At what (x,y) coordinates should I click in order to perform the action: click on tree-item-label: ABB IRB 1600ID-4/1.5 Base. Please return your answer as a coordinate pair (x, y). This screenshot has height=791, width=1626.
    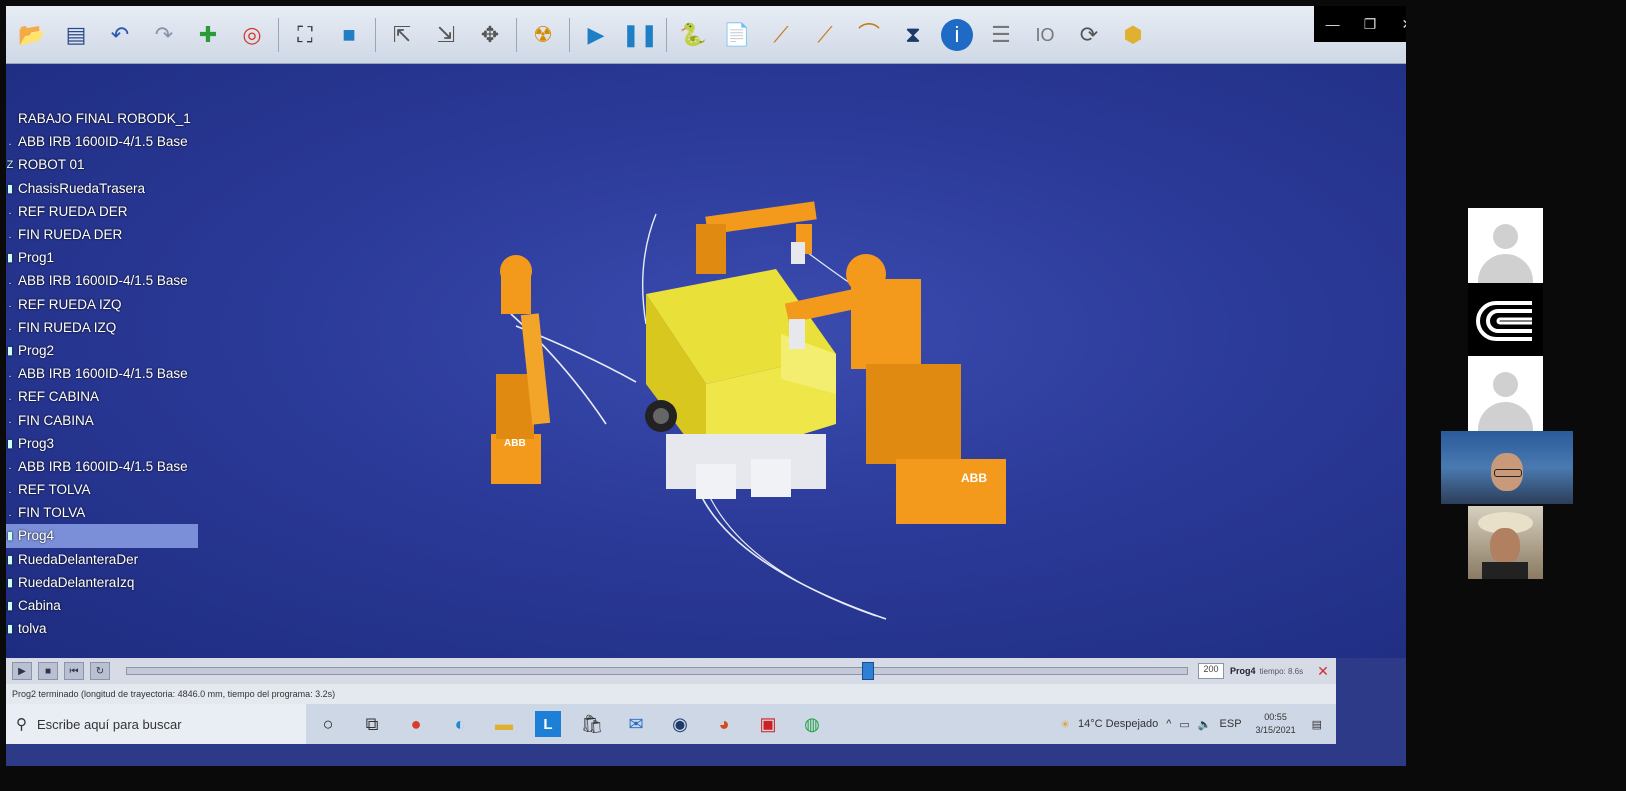
    Looking at the image, I should click on (103, 142).